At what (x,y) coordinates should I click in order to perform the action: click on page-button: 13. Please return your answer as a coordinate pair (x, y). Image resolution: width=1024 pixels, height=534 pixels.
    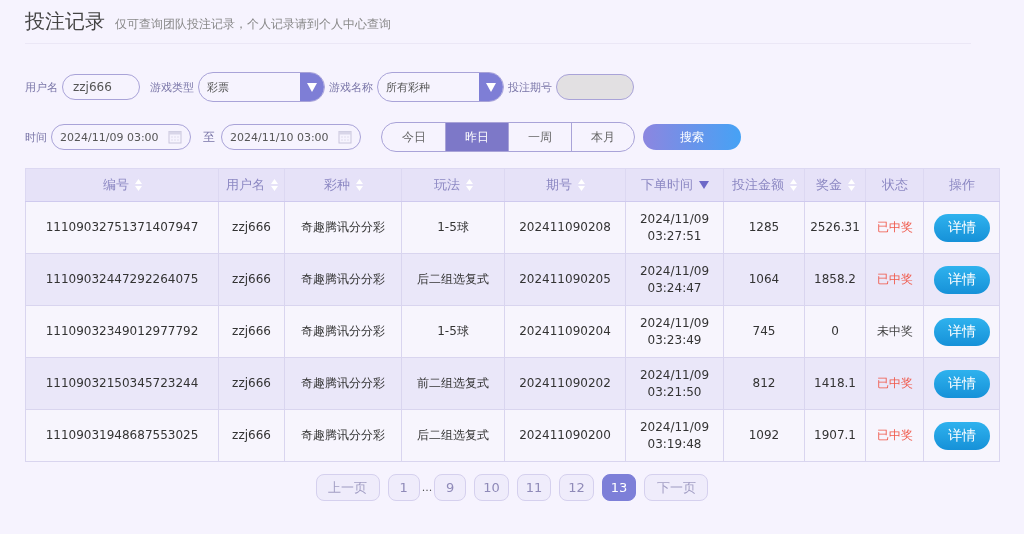
    Looking at the image, I should click on (619, 487).